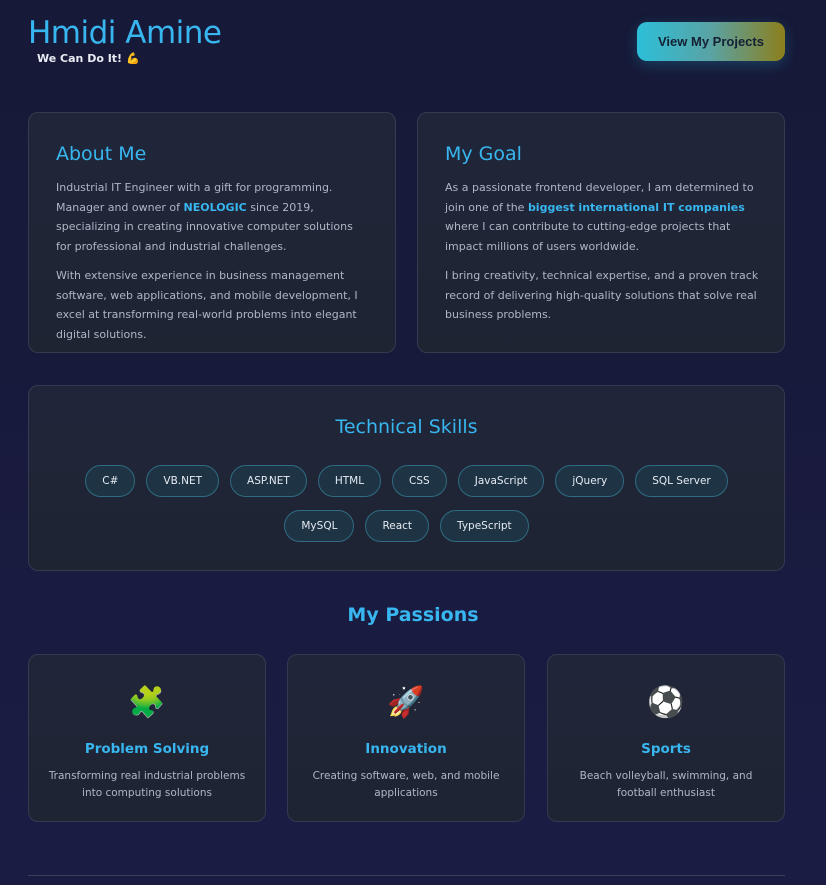 The width and height of the screenshot is (826, 885). I want to click on my-goal-title: My Goal, so click(483, 154).